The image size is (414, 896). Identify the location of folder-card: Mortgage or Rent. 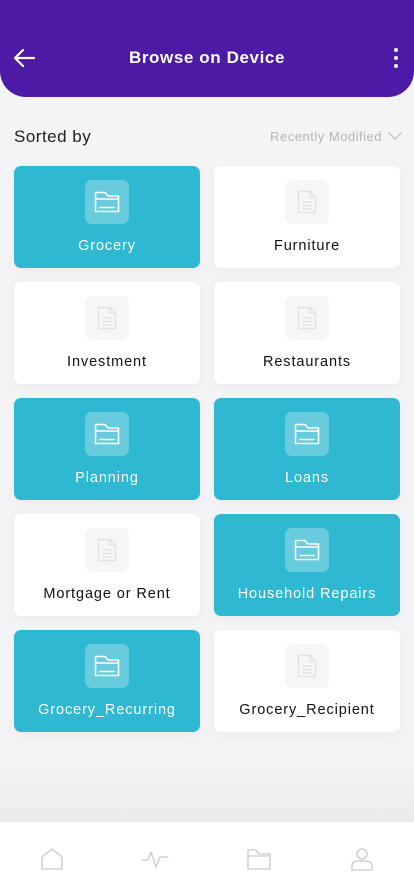
(107, 565).